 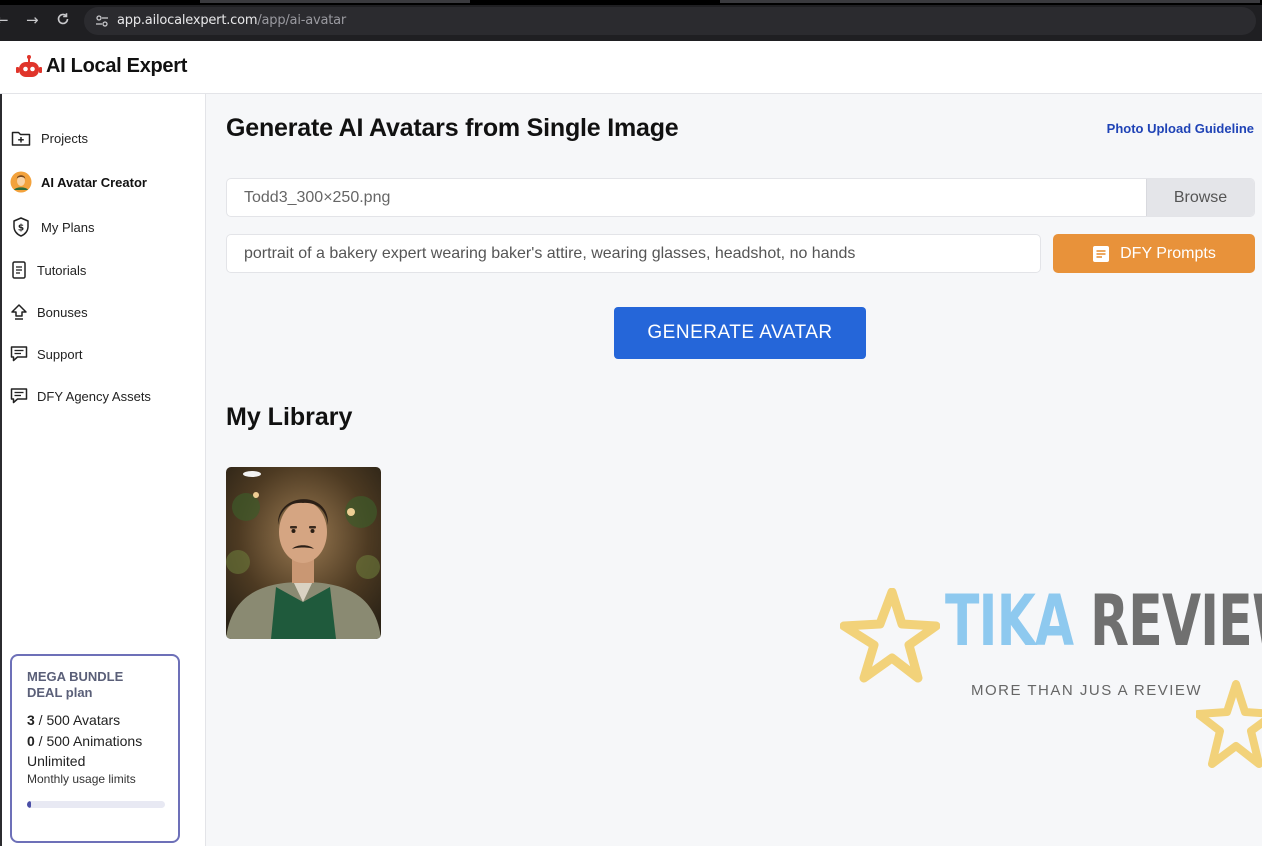 I want to click on sidebar-item-support: Support, so click(x=46, y=354).